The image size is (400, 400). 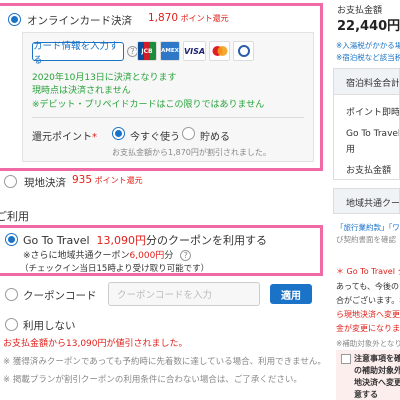 I want to click on sidebar-travel-links-2: び契約書面を確認, so click(x=366, y=239).